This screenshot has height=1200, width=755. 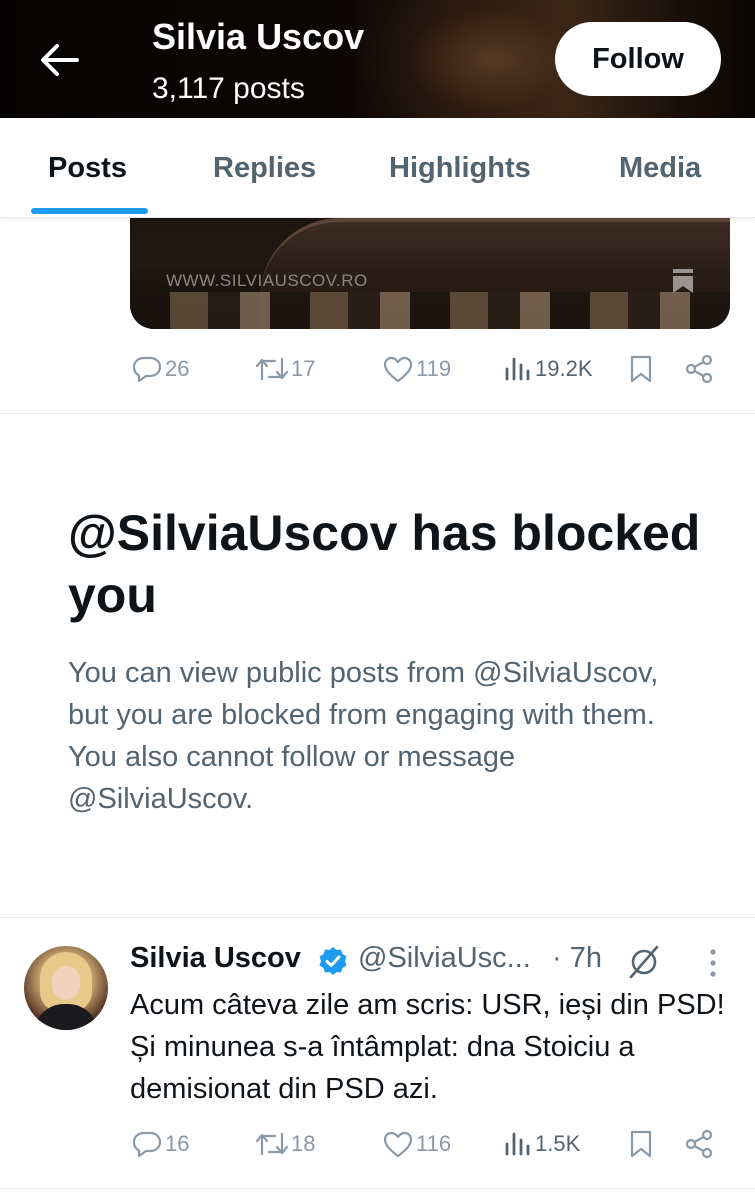 What do you see at coordinates (87, 168) in the screenshot?
I see `tab-posts: Posts` at bounding box center [87, 168].